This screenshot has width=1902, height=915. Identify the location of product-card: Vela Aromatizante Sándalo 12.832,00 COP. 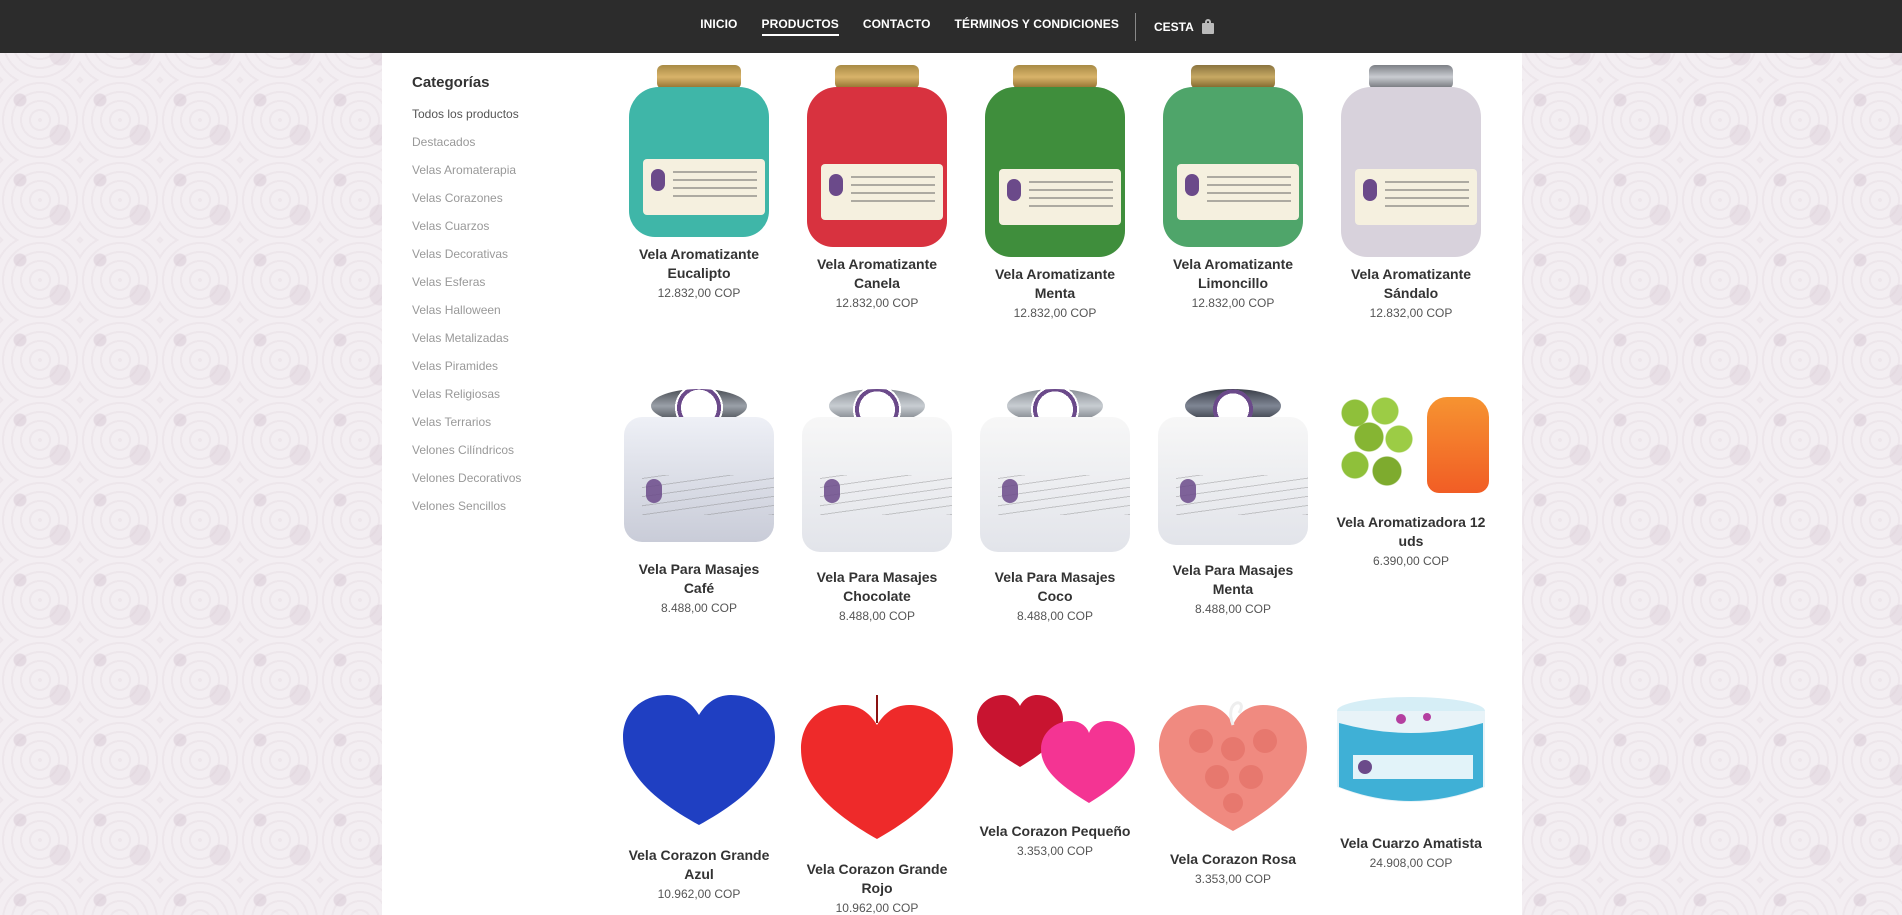
(1411, 192).